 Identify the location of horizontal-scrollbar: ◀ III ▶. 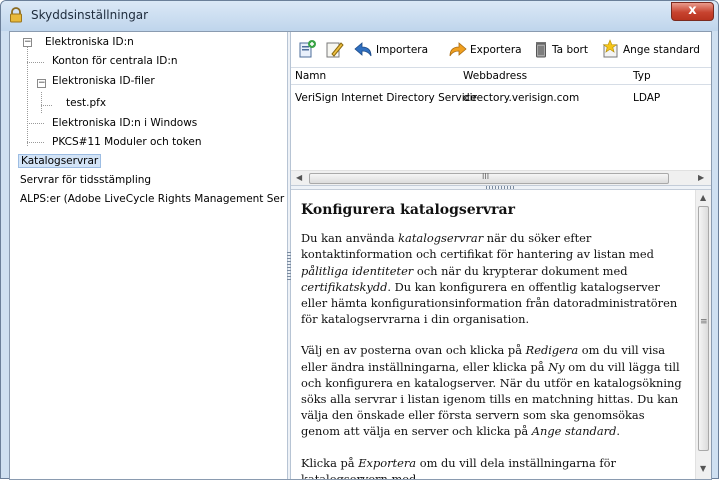
(501, 177).